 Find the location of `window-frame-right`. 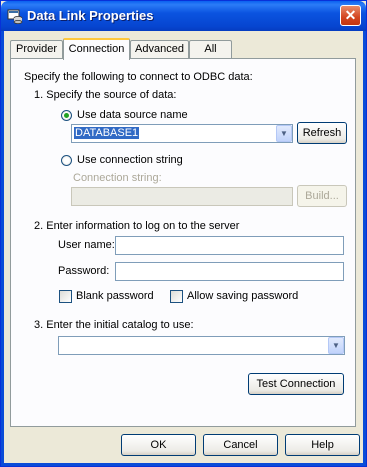

window-frame-right is located at coordinates (364, 248).